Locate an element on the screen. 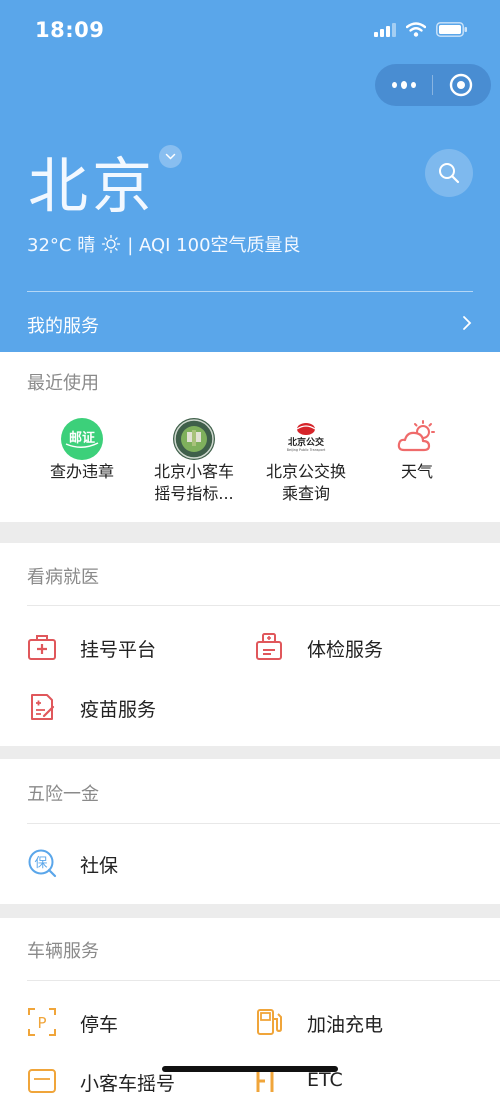  search-button is located at coordinates (449, 173).